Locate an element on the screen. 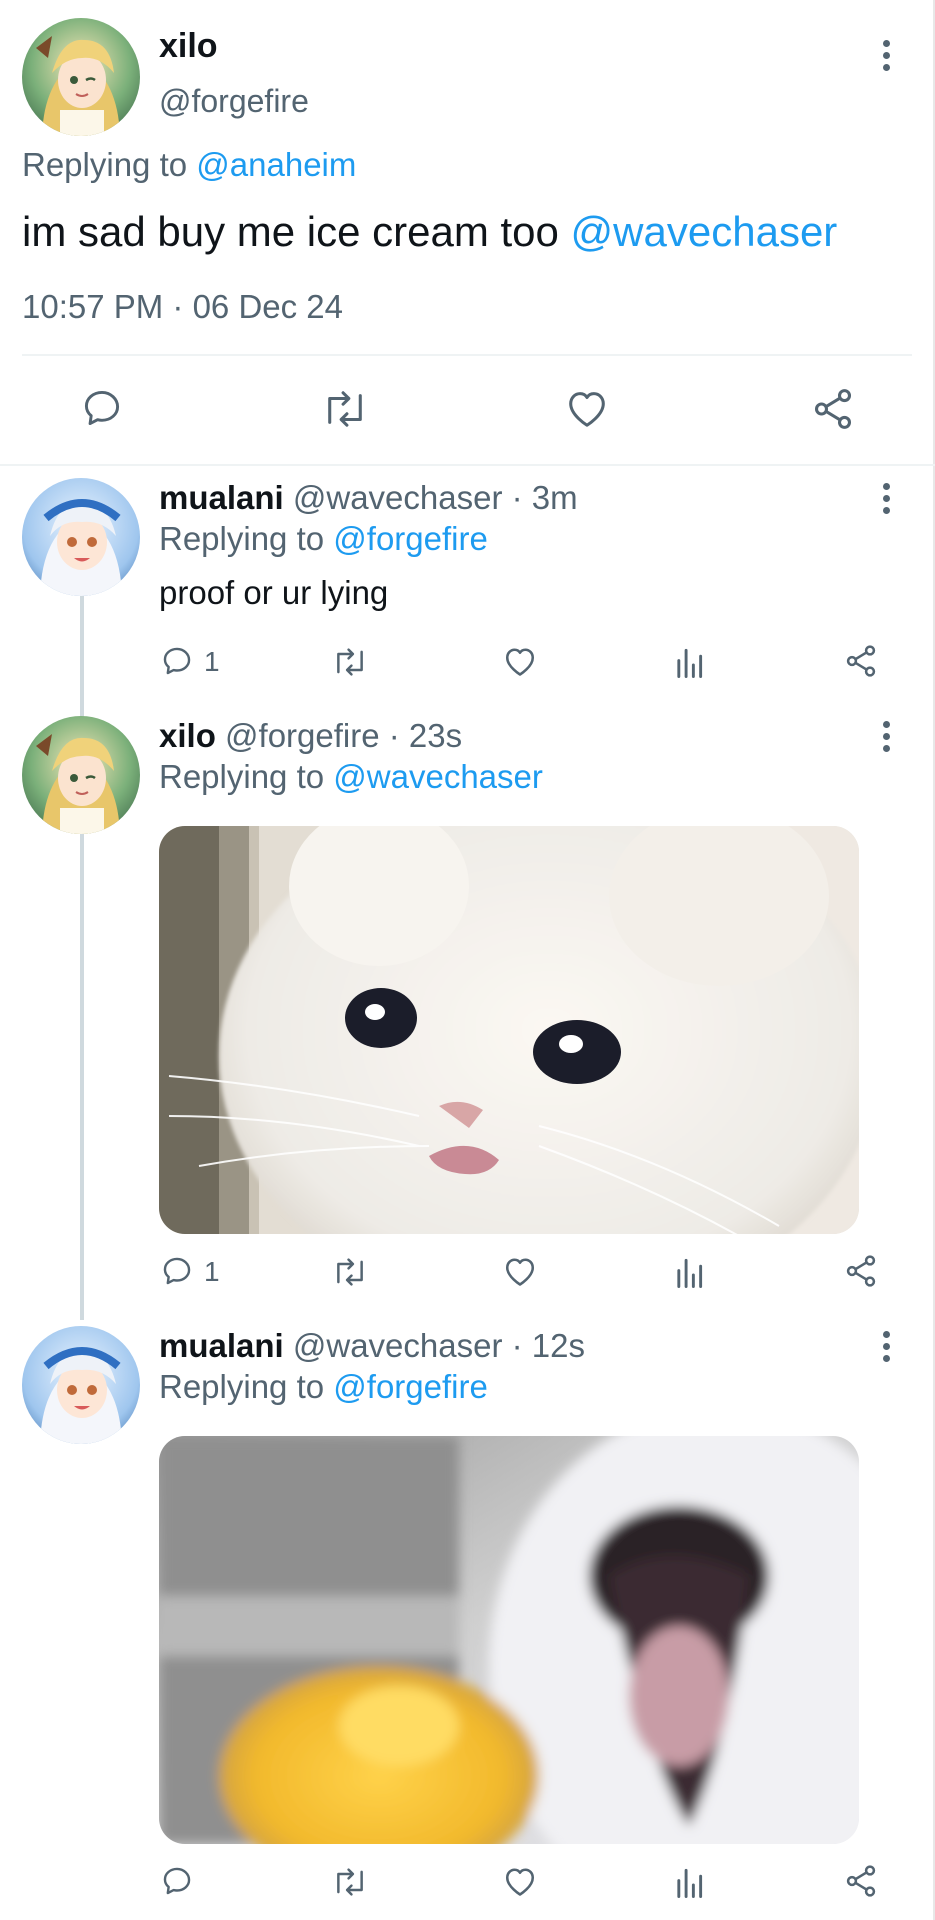 The height and width of the screenshot is (1920, 935). tweet-text: im sad buy me ice cream too @wavechaser is located at coordinates (429, 232).